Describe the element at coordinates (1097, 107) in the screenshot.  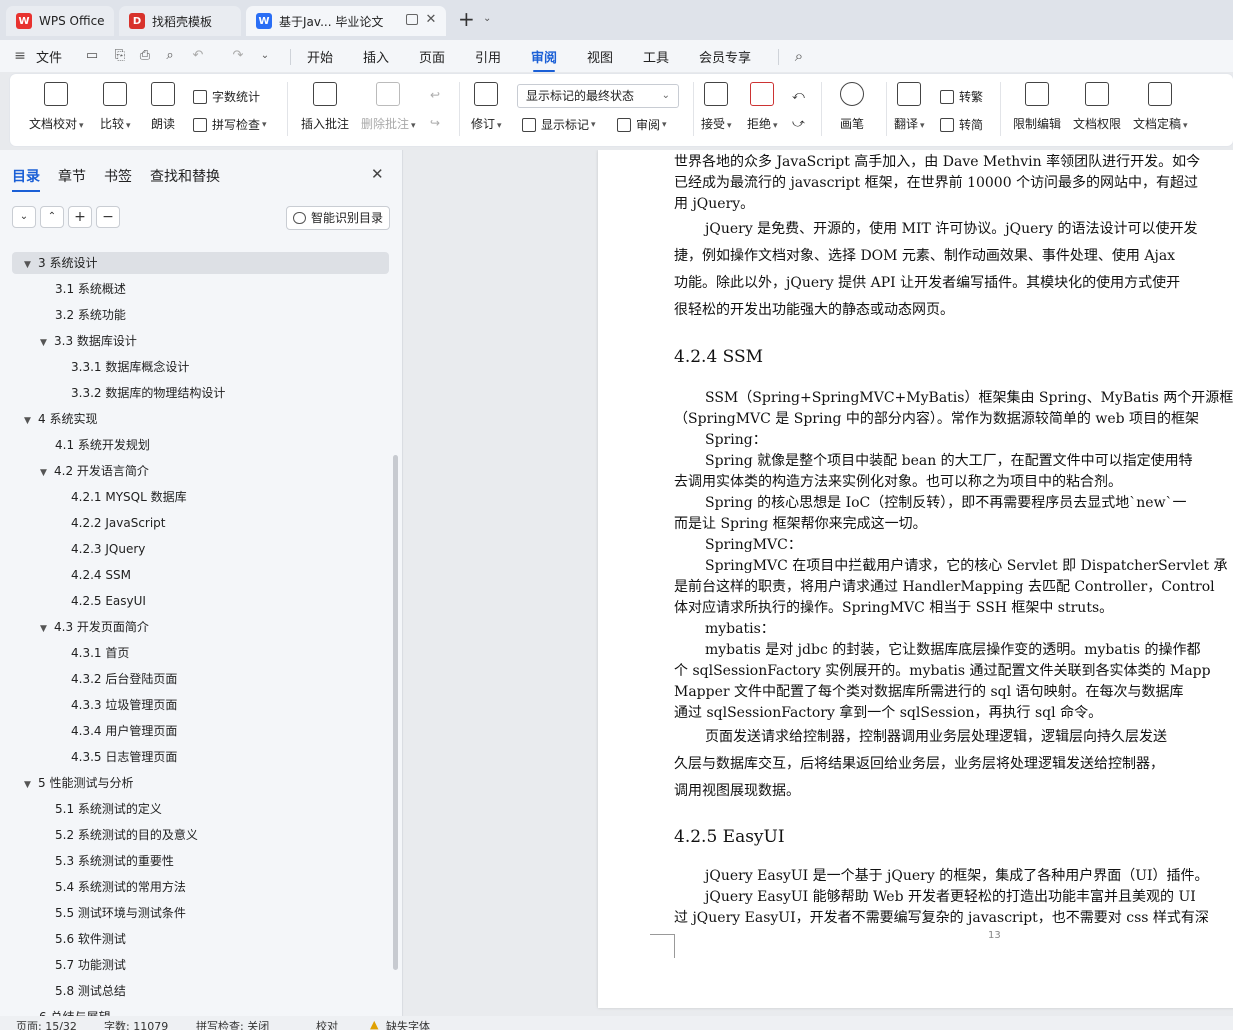
I see `doc-permission-button: 文档权限` at that location.